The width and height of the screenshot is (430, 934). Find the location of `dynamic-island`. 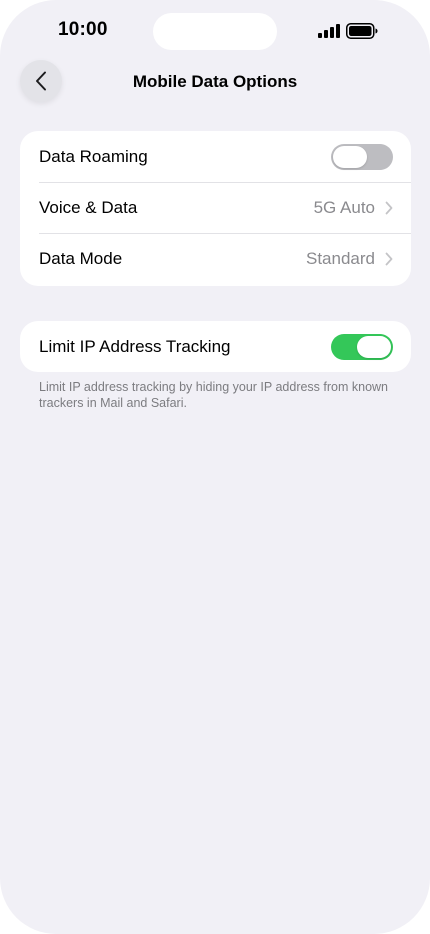

dynamic-island is located at coordinates (215, 31).